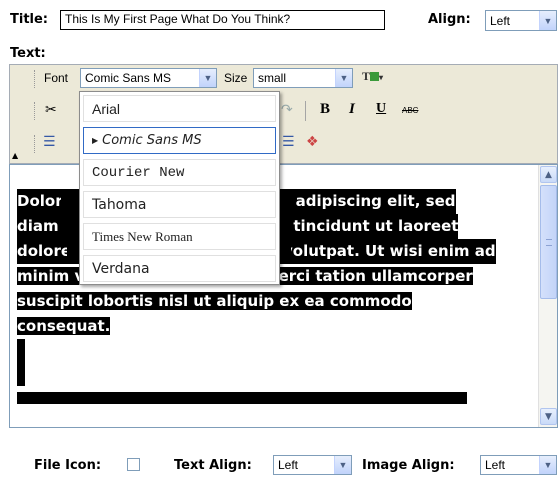  I want to click on file-icon-checkbox, so click(133, 464).